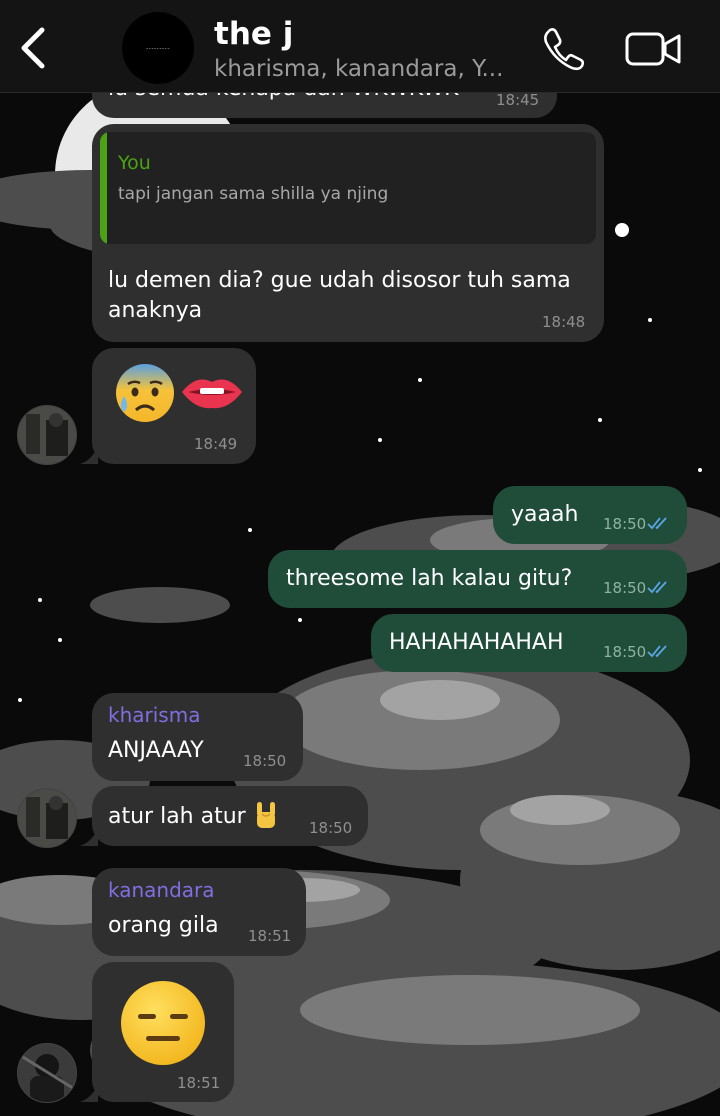  I want to click on message-time: 18:48, so click(564, 322).